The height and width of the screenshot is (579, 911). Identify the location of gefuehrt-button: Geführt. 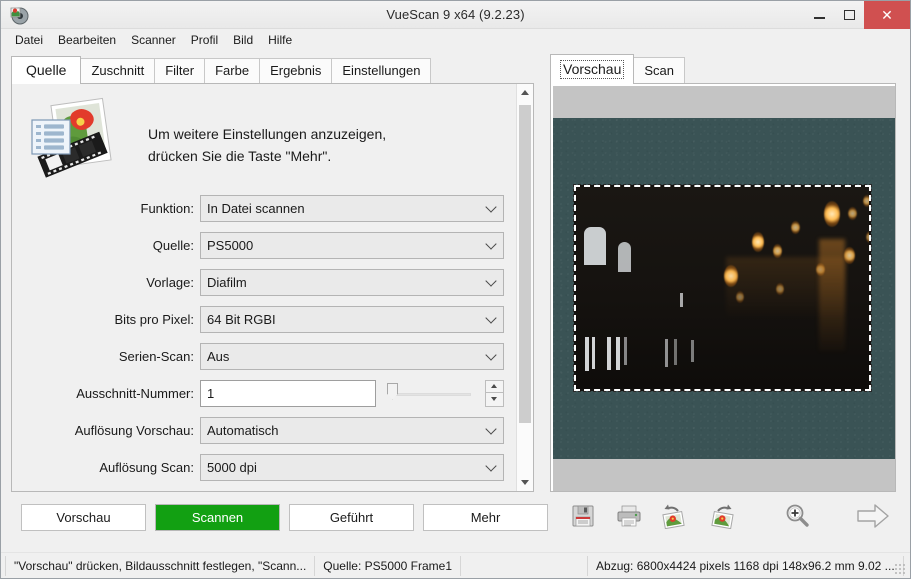
(351, 517).